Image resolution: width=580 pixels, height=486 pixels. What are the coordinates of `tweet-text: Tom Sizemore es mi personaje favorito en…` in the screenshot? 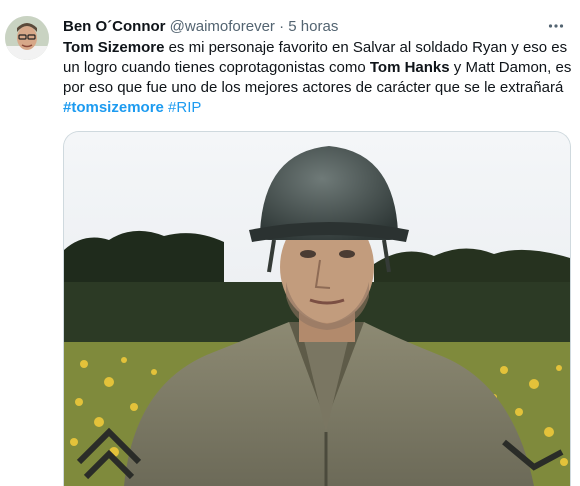 It's located at (318, 78).